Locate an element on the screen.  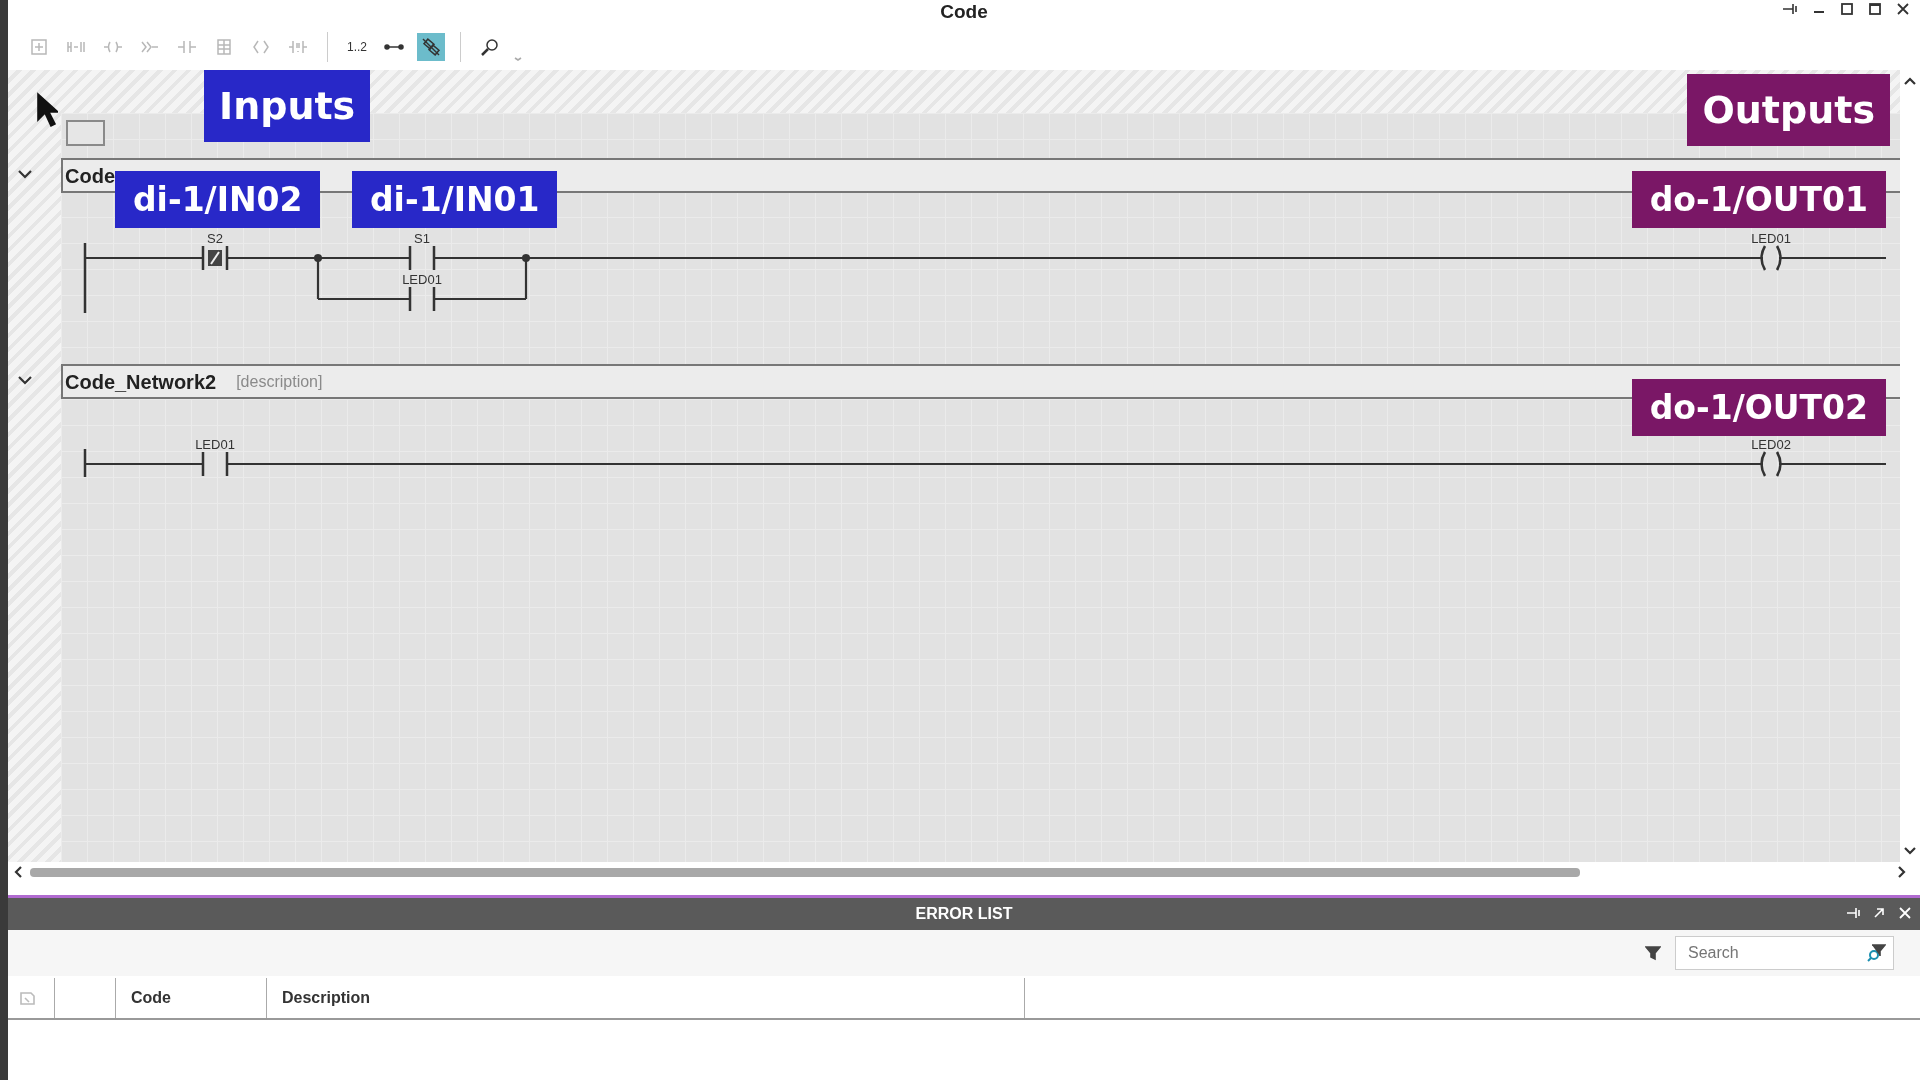
float-icon is located at coordinates (1879, 913).